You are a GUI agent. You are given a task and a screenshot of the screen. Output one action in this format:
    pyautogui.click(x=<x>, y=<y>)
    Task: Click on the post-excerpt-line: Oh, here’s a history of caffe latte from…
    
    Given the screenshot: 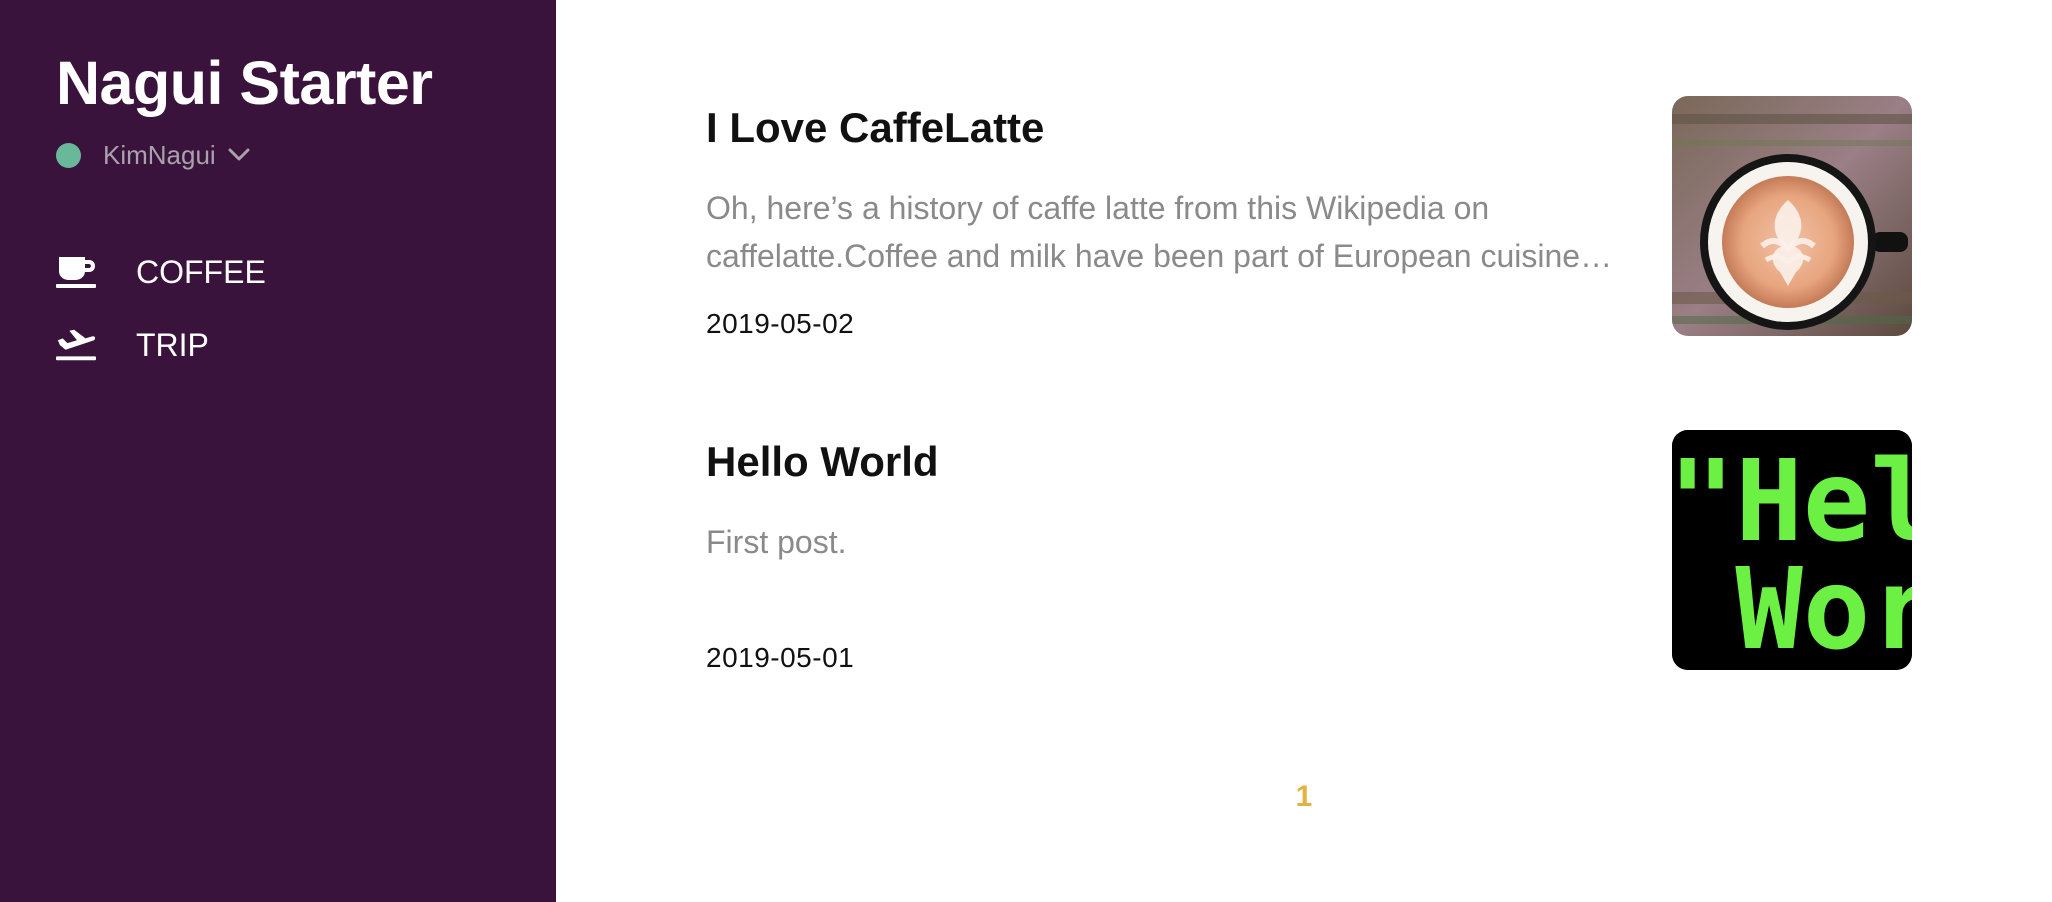 What is the action you would take?
    pyautogui.click(x=1098, y=208)
    